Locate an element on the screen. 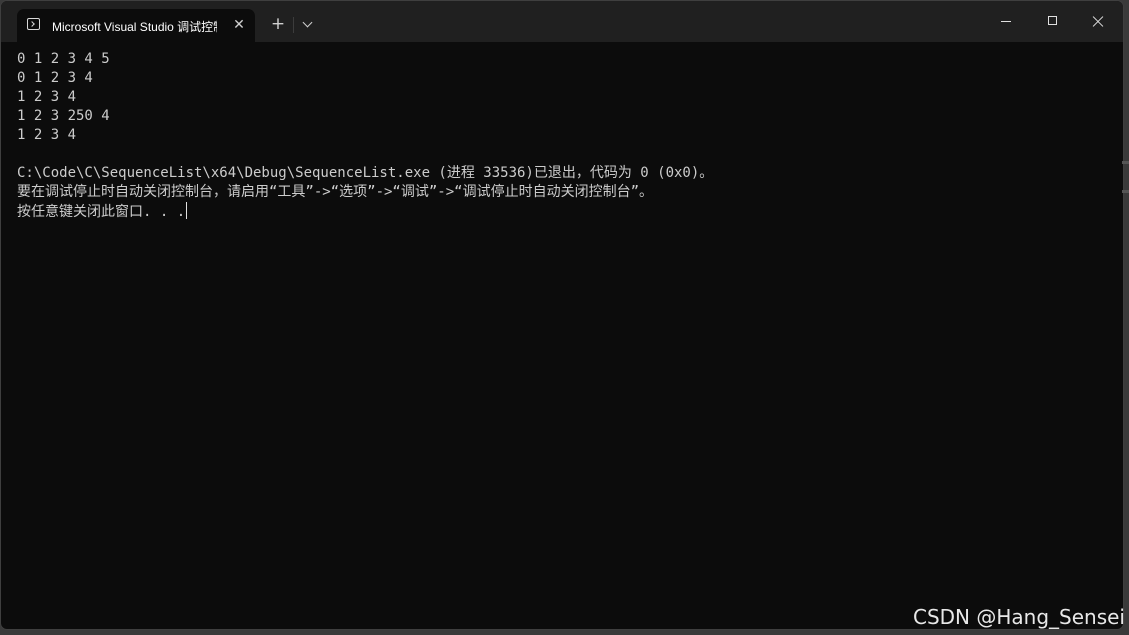 Image resolution: width=1129 pixels, height=635 pixels. tab-title: Microsoft Visual Studio 调试控制台 is located at coordinates (134, 27).